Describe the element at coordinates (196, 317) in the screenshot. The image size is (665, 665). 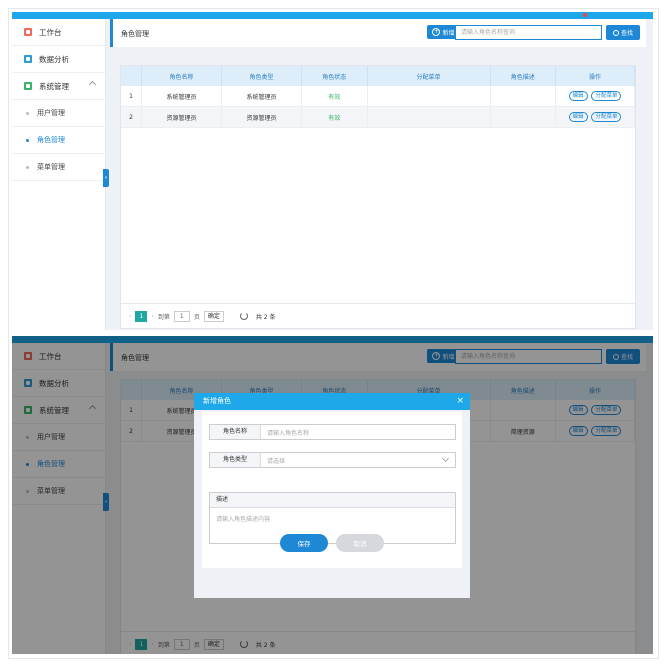
I see `page-unit-label: 页` at that location.